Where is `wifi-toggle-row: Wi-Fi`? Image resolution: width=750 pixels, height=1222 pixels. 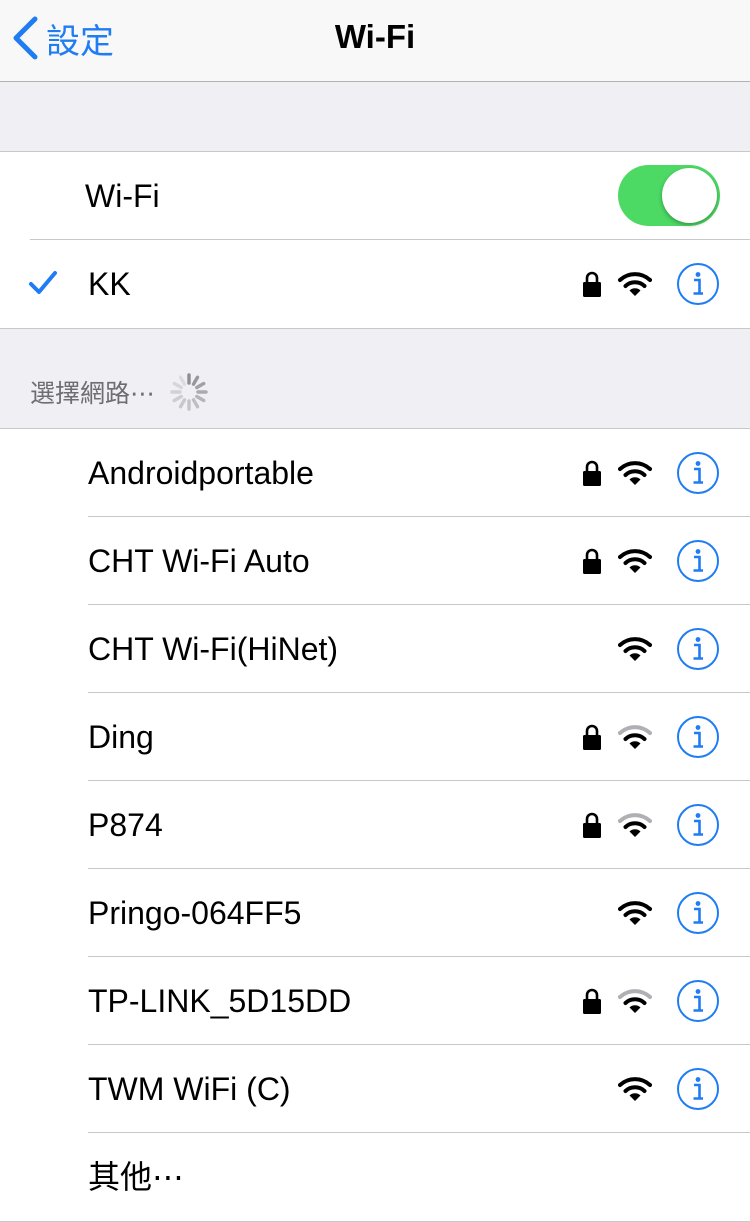 wifi-toggle-row: Wi-Fi is located at coordinates (375, 196).